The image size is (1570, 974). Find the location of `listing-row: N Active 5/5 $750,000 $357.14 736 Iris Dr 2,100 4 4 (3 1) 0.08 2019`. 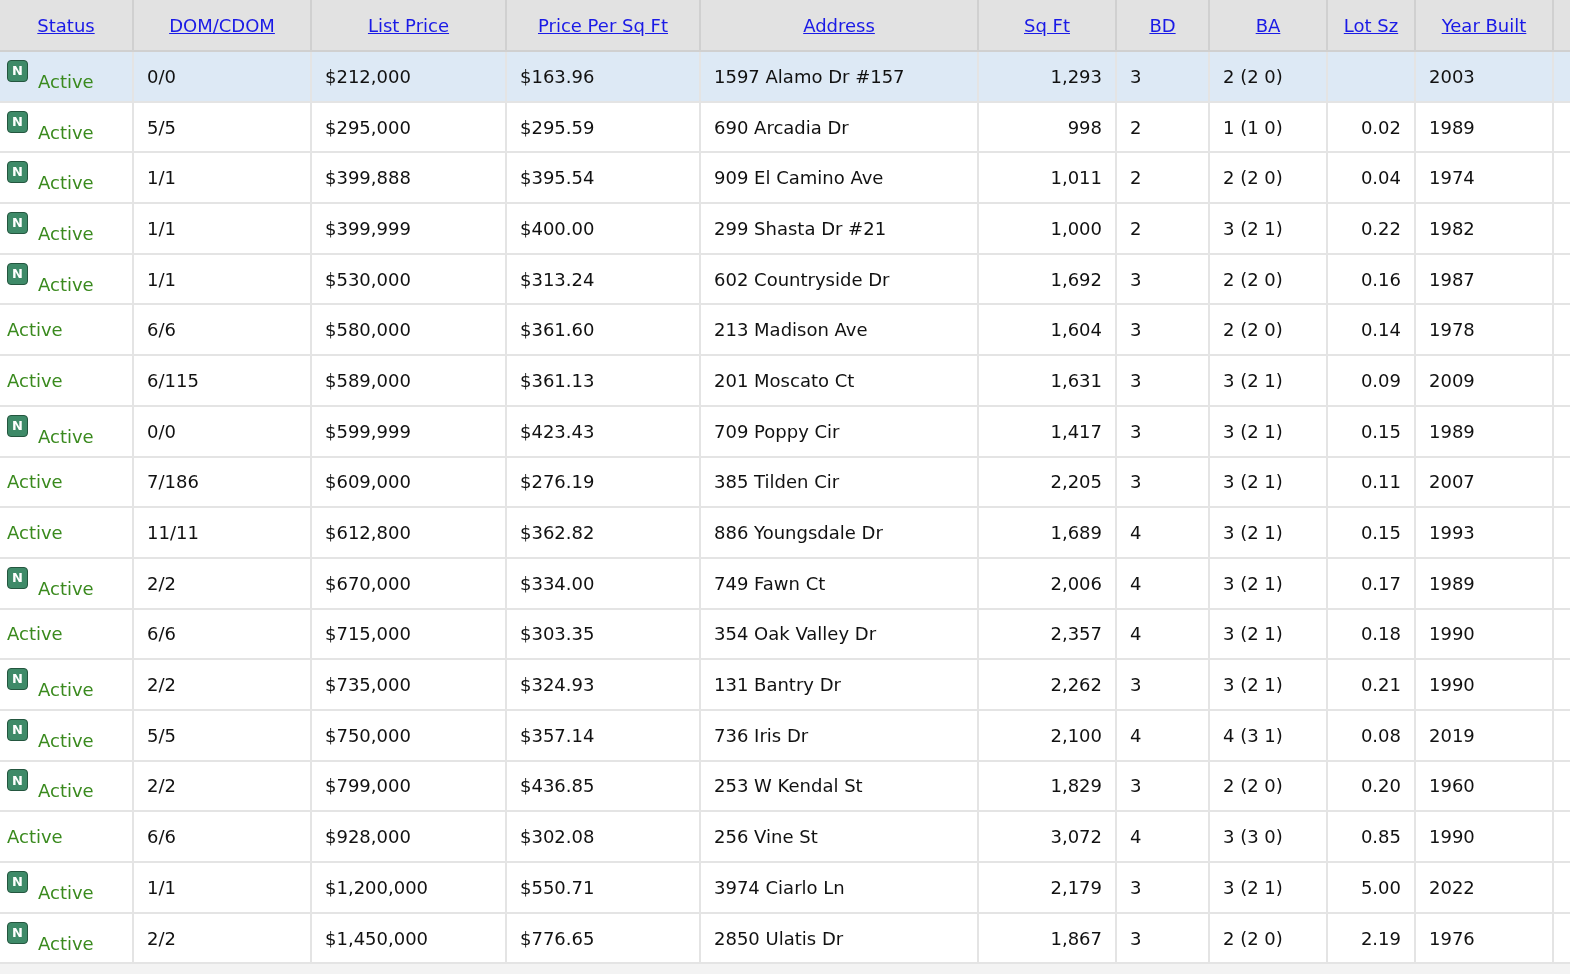

listing-row: N Active 5/5 $750,000 $357.14 736 Iris Dr 2,100 4 4 (3 1) 0.08 2019 is located at coordinates (785, 735).